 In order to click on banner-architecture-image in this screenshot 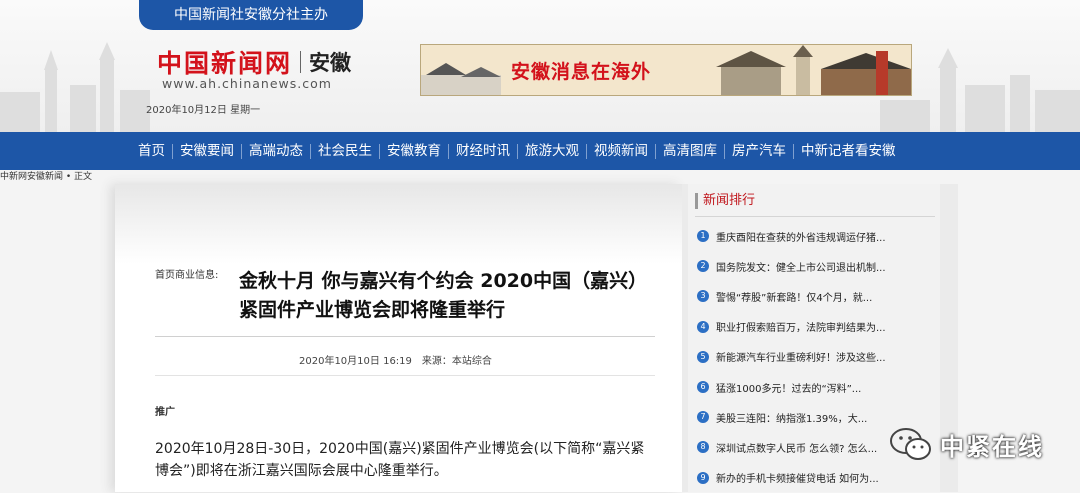, I will do `click(666, 70)`.